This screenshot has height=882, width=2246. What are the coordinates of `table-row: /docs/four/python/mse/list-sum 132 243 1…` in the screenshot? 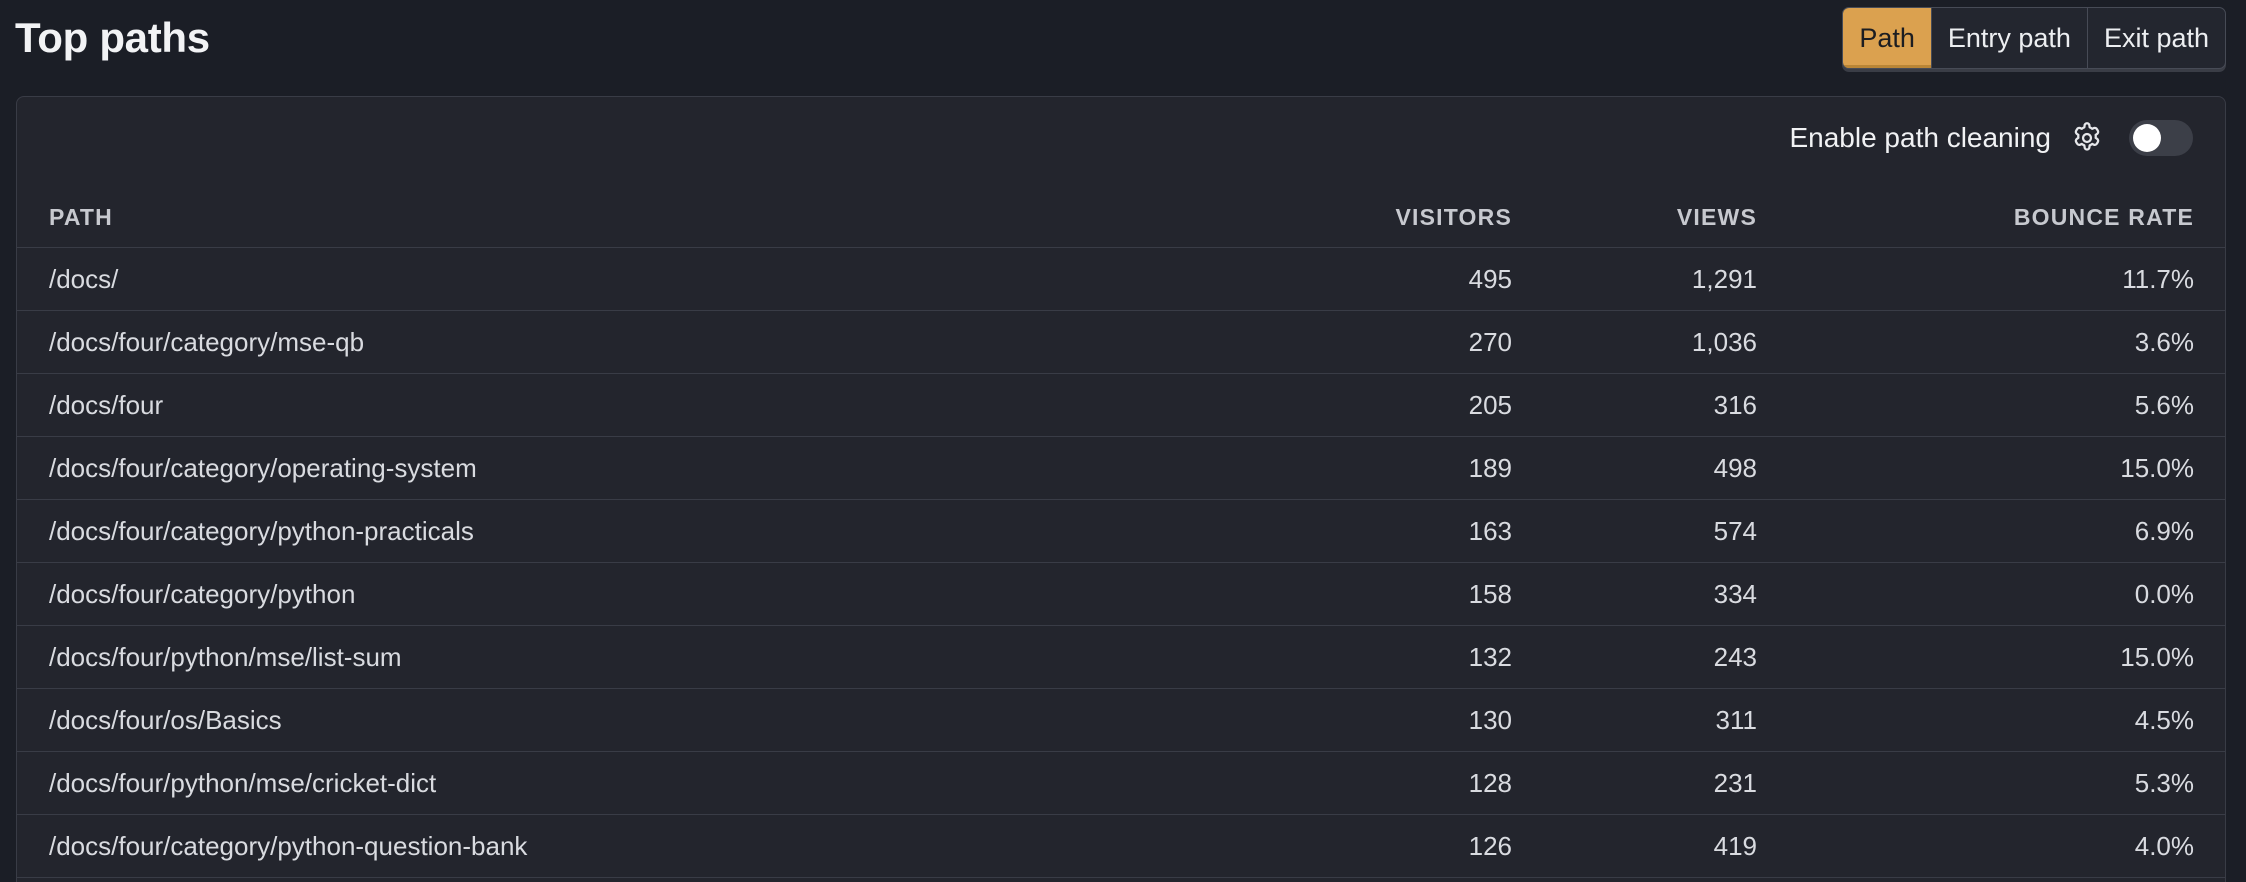 It's located at (1121, 657).